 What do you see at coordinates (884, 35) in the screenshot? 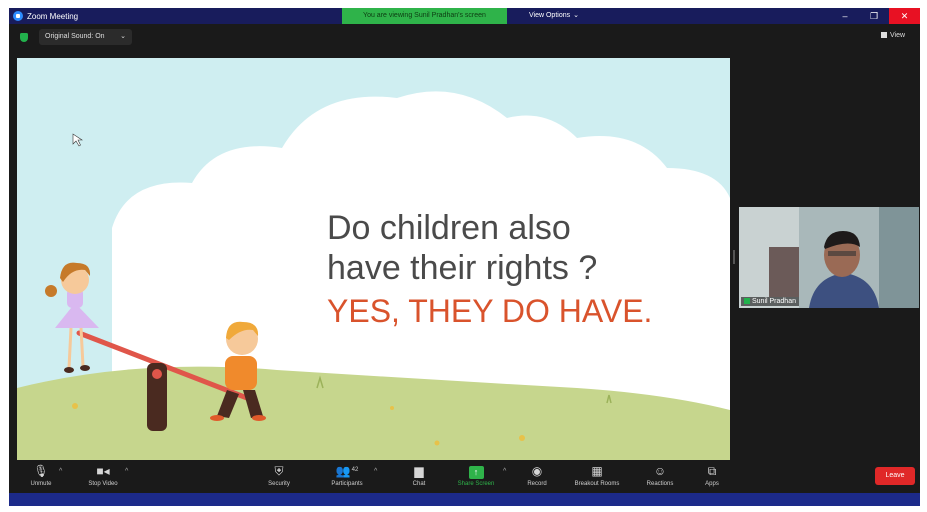
I see `grid-view-icon` at bounding box center [884, 35].